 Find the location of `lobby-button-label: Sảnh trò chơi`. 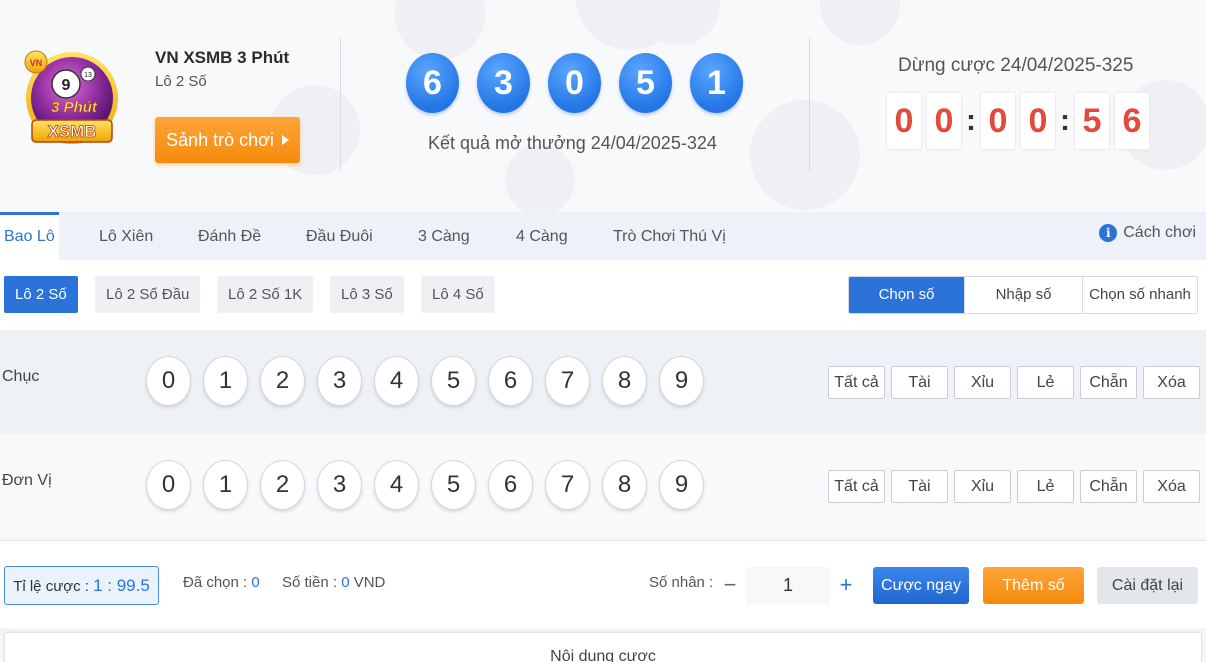

lobby-button-label: Sảnh trò chơi is located at coordinates (220, 139).